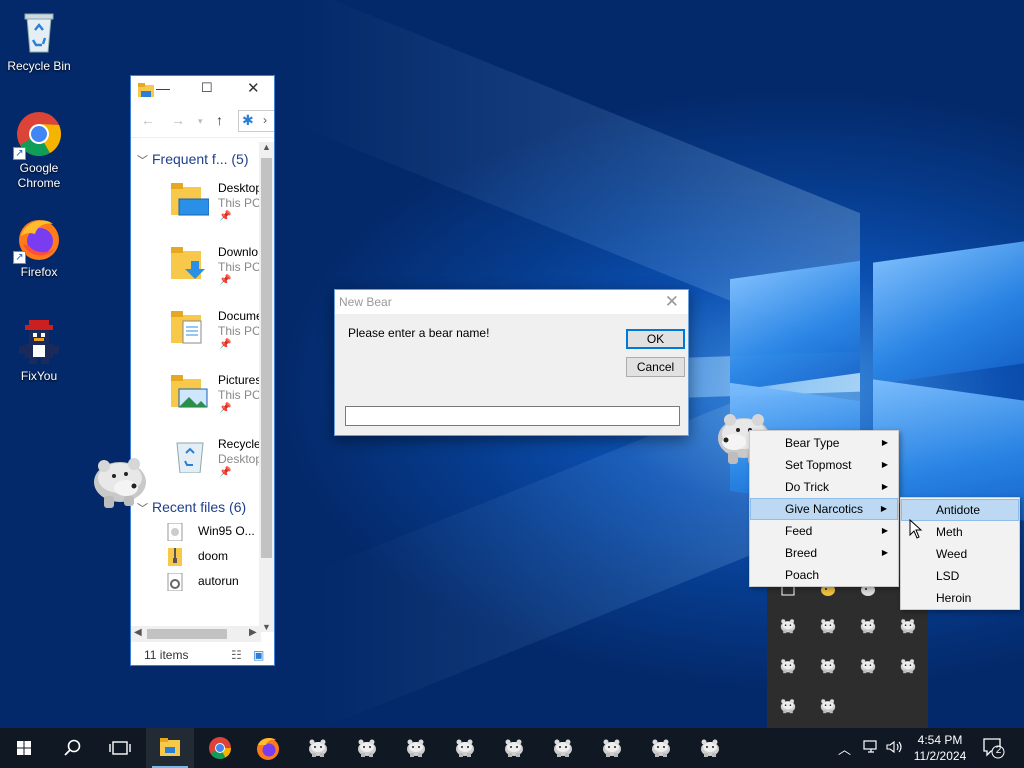 This screenshot has width=1024, height=768. I want to click on desktop-icon-firefox: ↗ Firefox, so click(39, 247).